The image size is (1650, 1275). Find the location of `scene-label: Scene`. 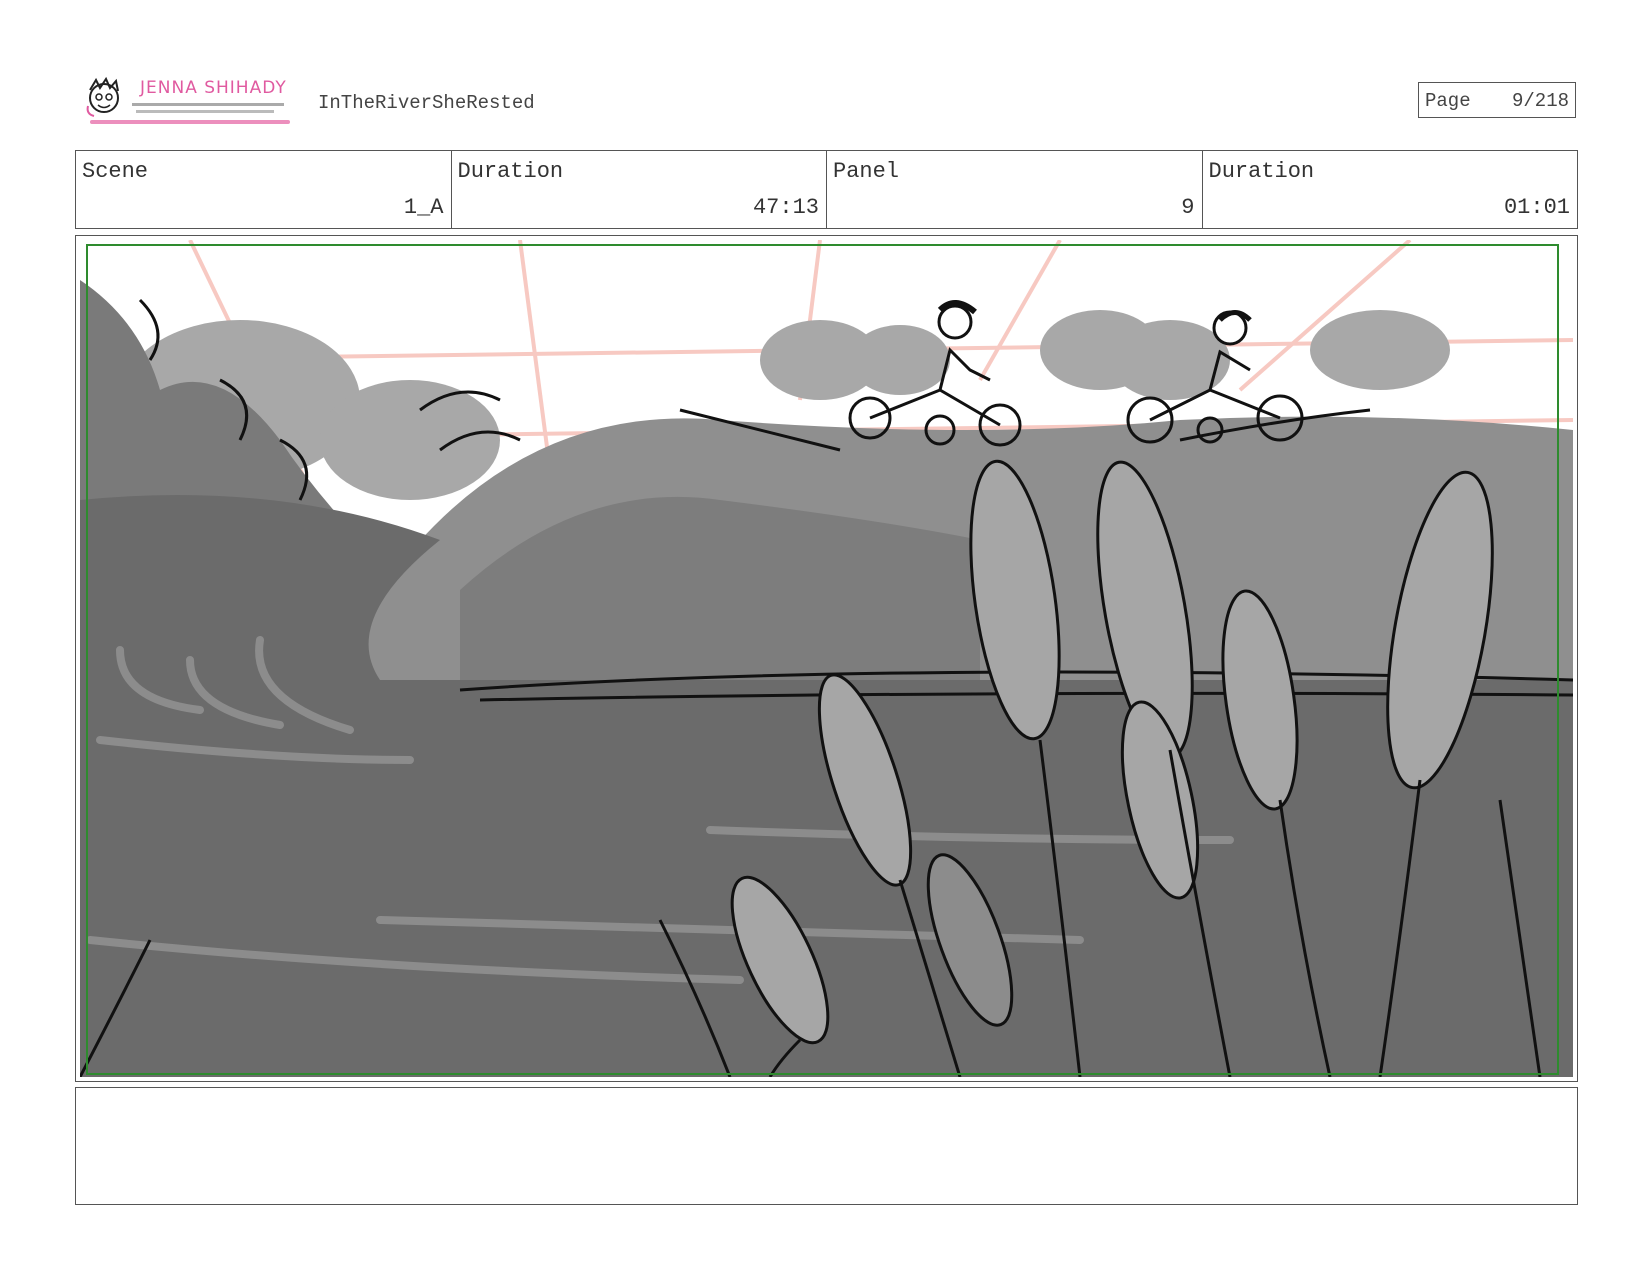

scene-label: Scene is located at coordinates (115, 171).